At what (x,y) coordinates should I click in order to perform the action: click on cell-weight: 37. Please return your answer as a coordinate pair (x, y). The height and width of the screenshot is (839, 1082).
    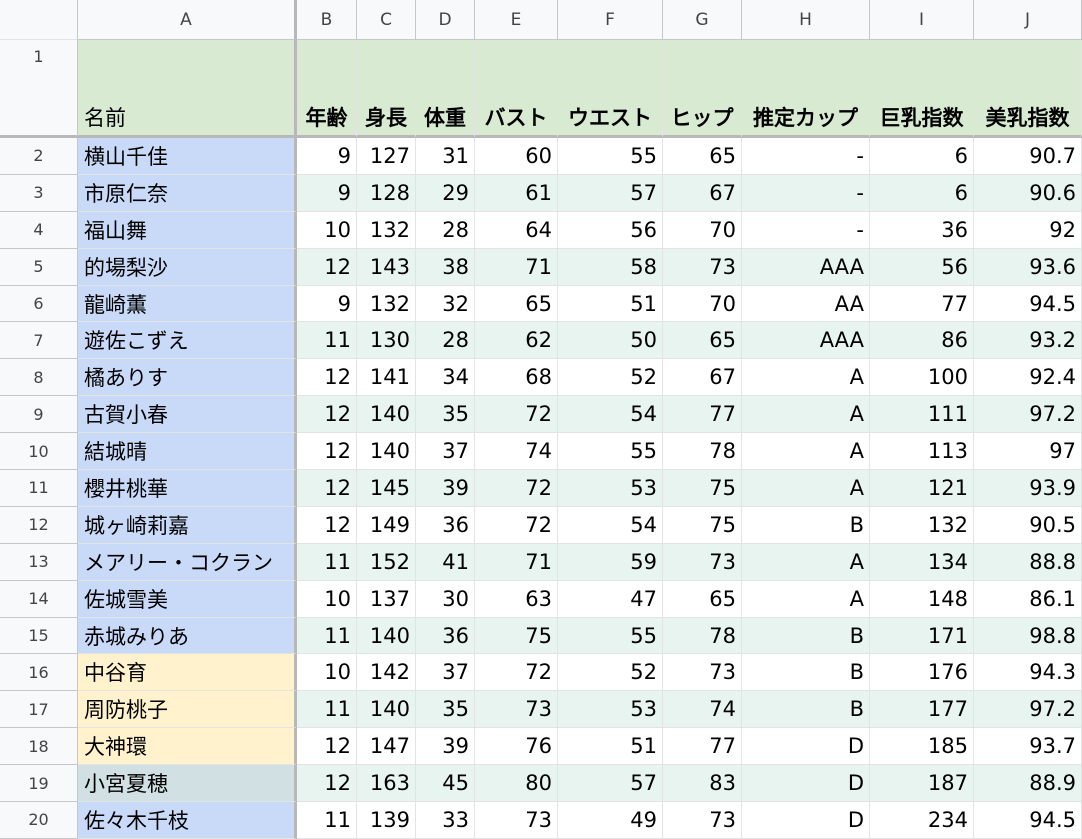
    Looking at the image, I should click on (445, 673).